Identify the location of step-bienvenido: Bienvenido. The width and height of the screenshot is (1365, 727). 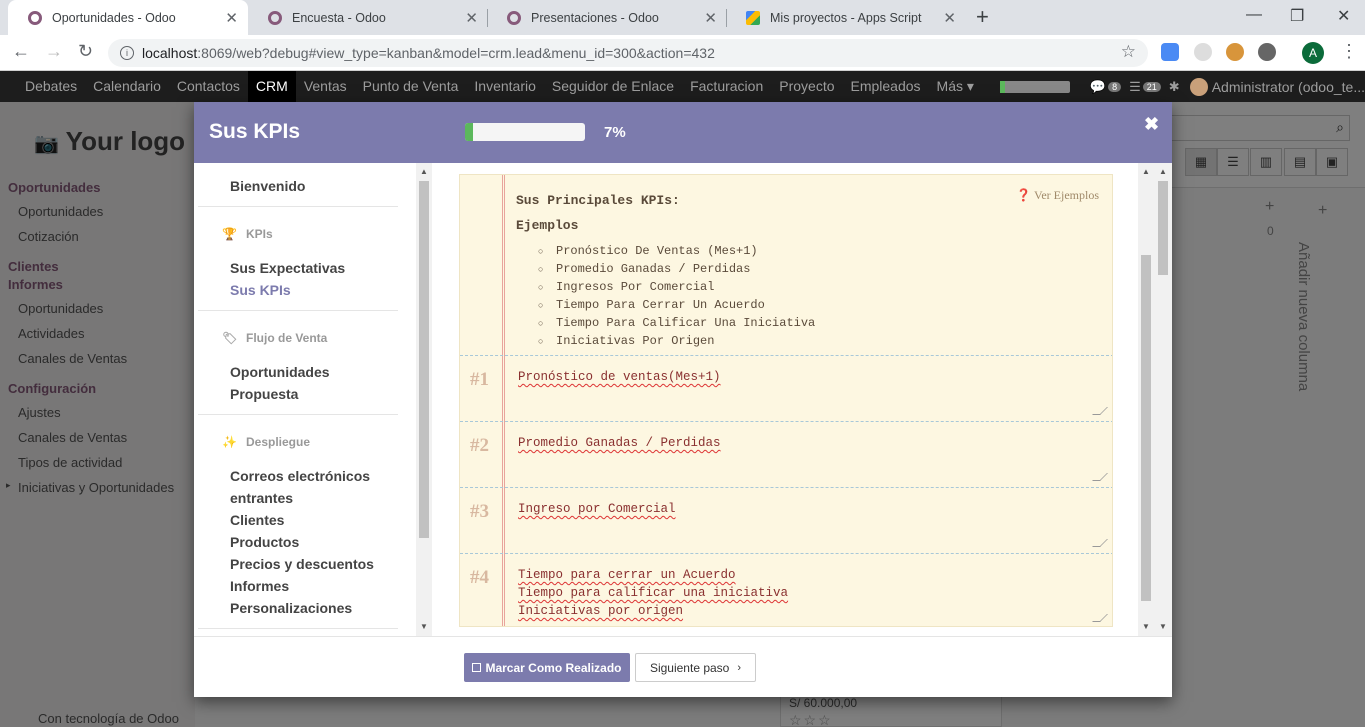
(267, 186).